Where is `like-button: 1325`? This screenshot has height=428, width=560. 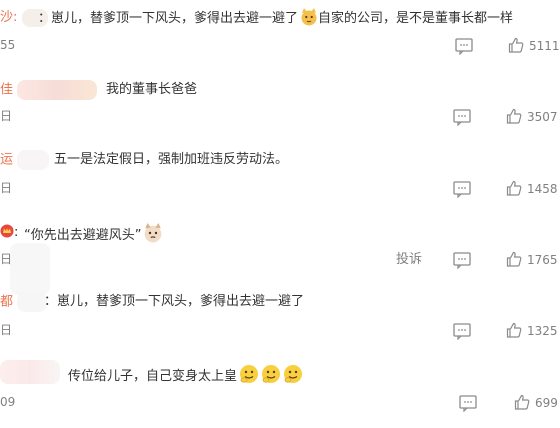 like-button: 1325 is located at coordinates (532, 331).